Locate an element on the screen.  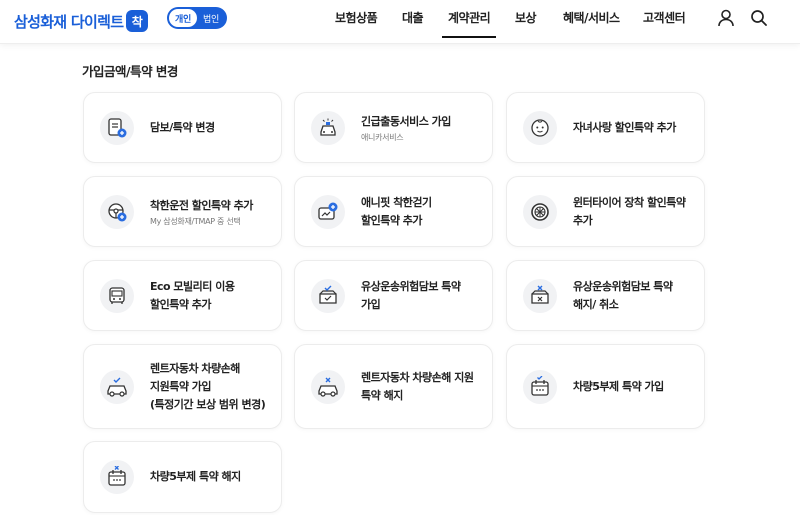
card-title: 차량5부제 특약 가입 is located at coordinates (618, 386).